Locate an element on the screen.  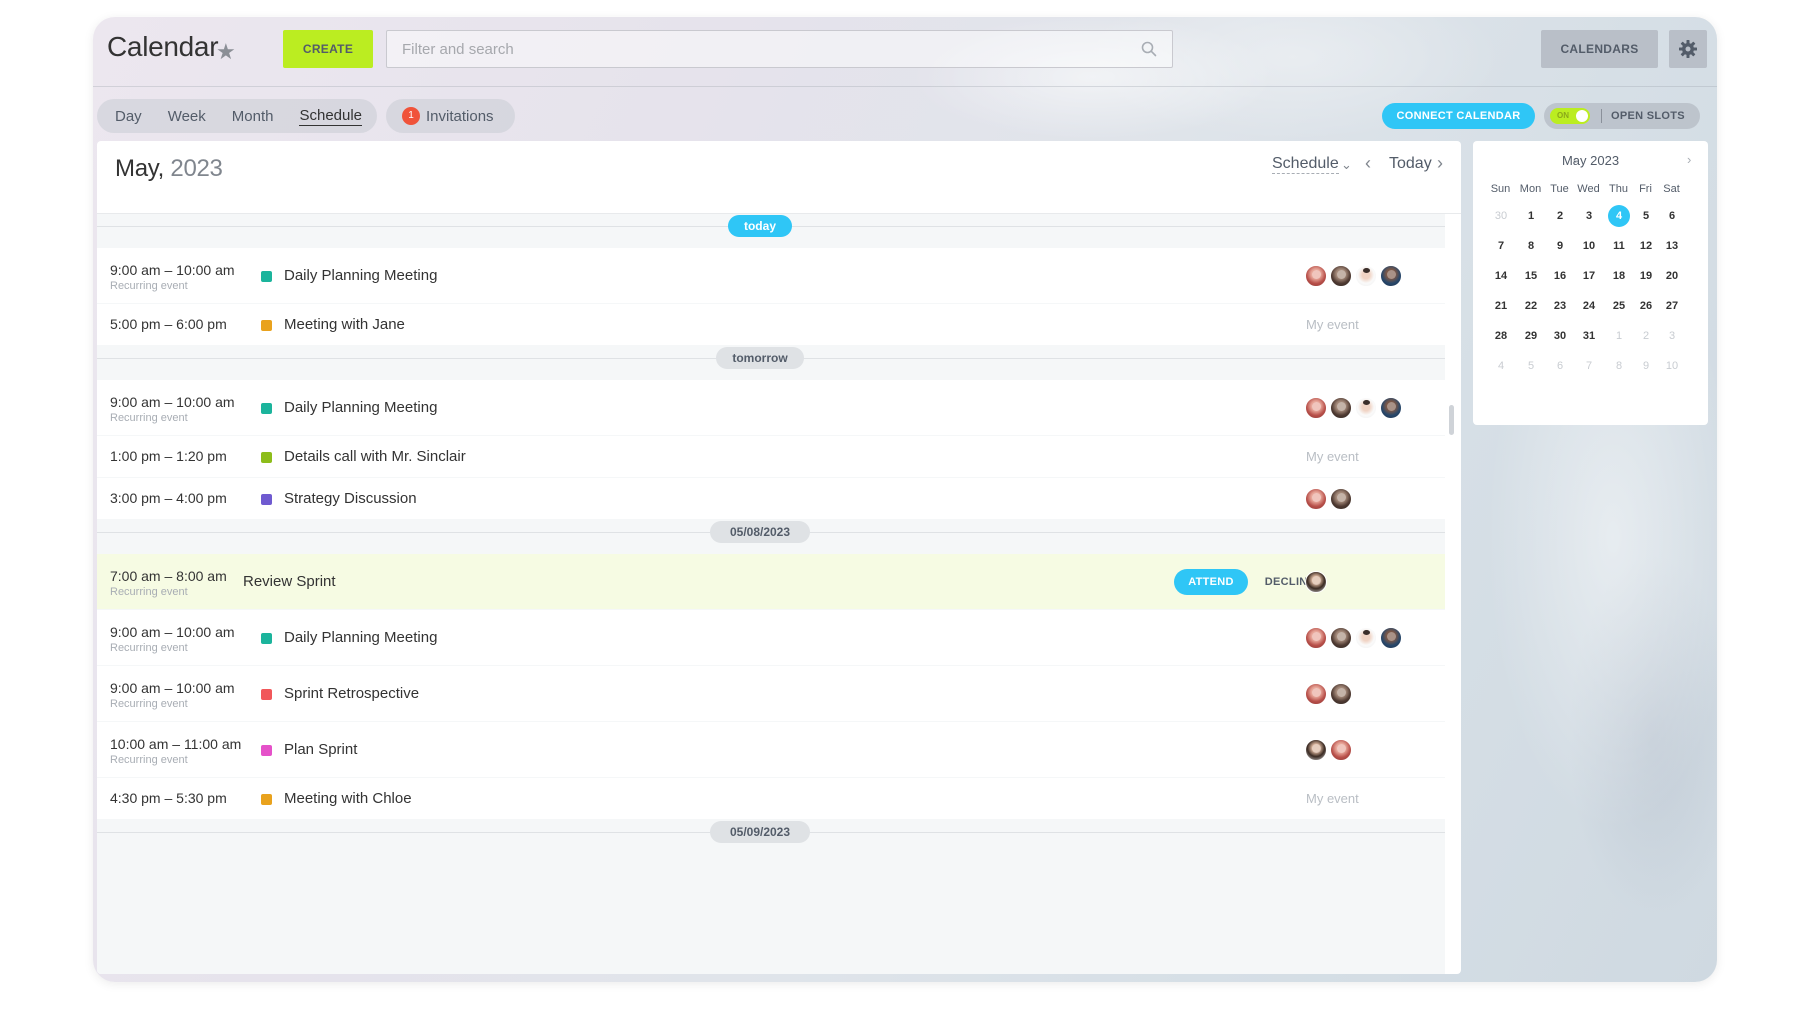
mini-calendar-day: 13 is located at coordinates (1672, 246).